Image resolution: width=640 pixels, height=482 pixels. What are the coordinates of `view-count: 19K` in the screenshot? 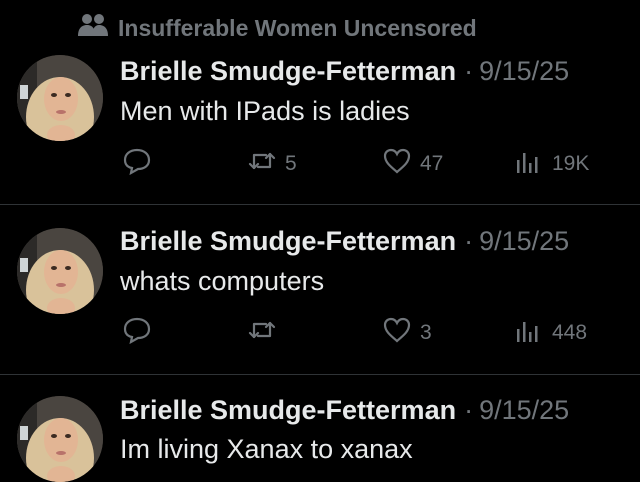 It's located at (571, 163).